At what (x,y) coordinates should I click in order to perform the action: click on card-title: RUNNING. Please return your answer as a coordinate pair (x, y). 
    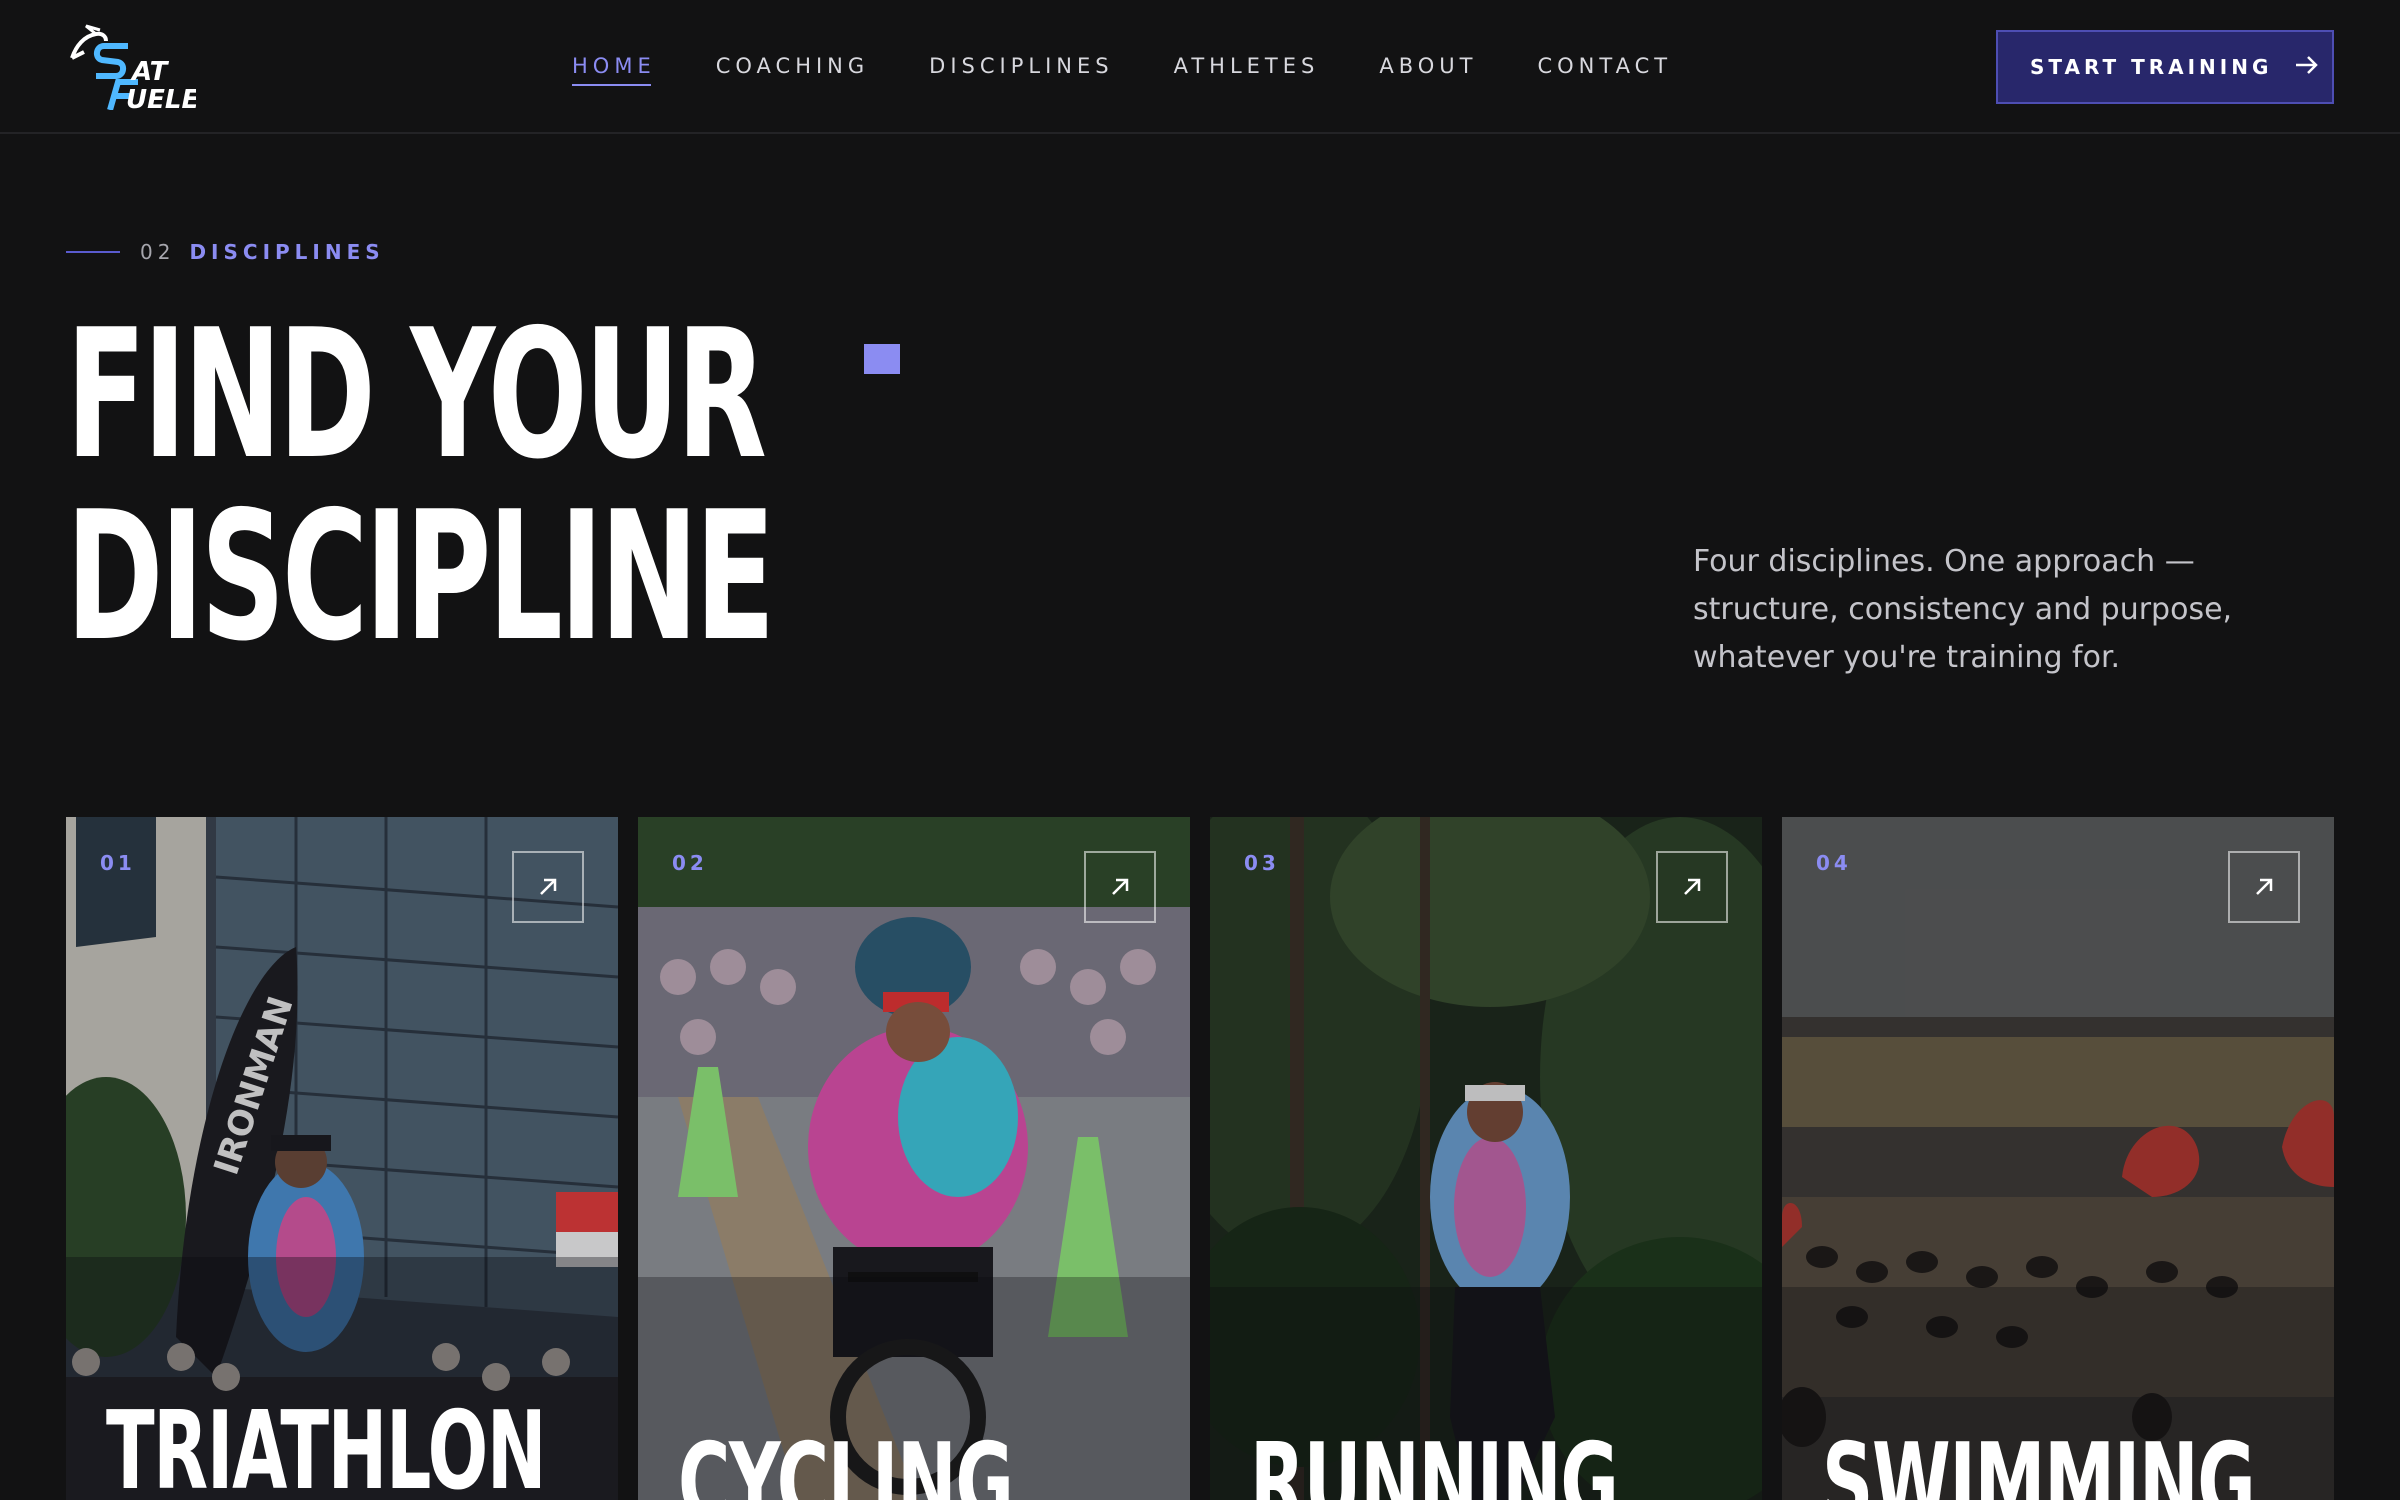
    Looking at the image, I should click on (1434, 1460).